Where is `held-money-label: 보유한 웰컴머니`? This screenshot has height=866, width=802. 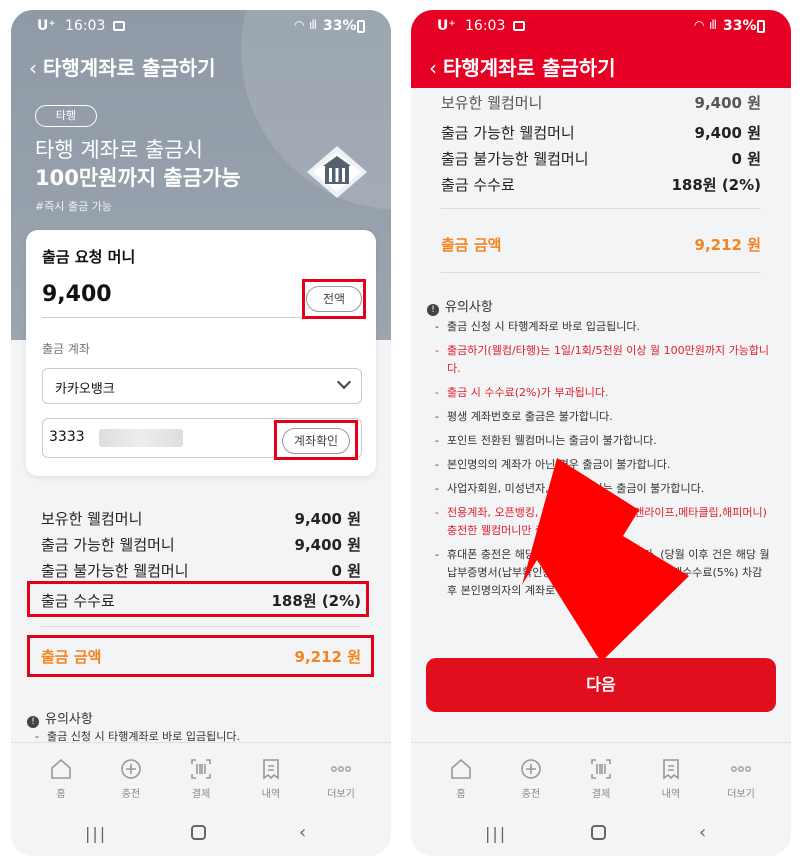
held-money-label: 보유한 웰컴머니 is located at coordinates (92, 519).